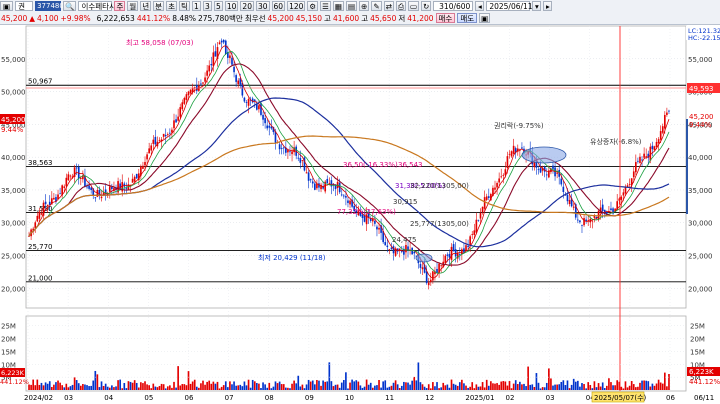 Image resolution: width=720 pixels, height=404 pixels. What do you see at coordinates (296, 6) in the screenshot?
I see `interval-button-120: 120` at bounding box center [296, 6].